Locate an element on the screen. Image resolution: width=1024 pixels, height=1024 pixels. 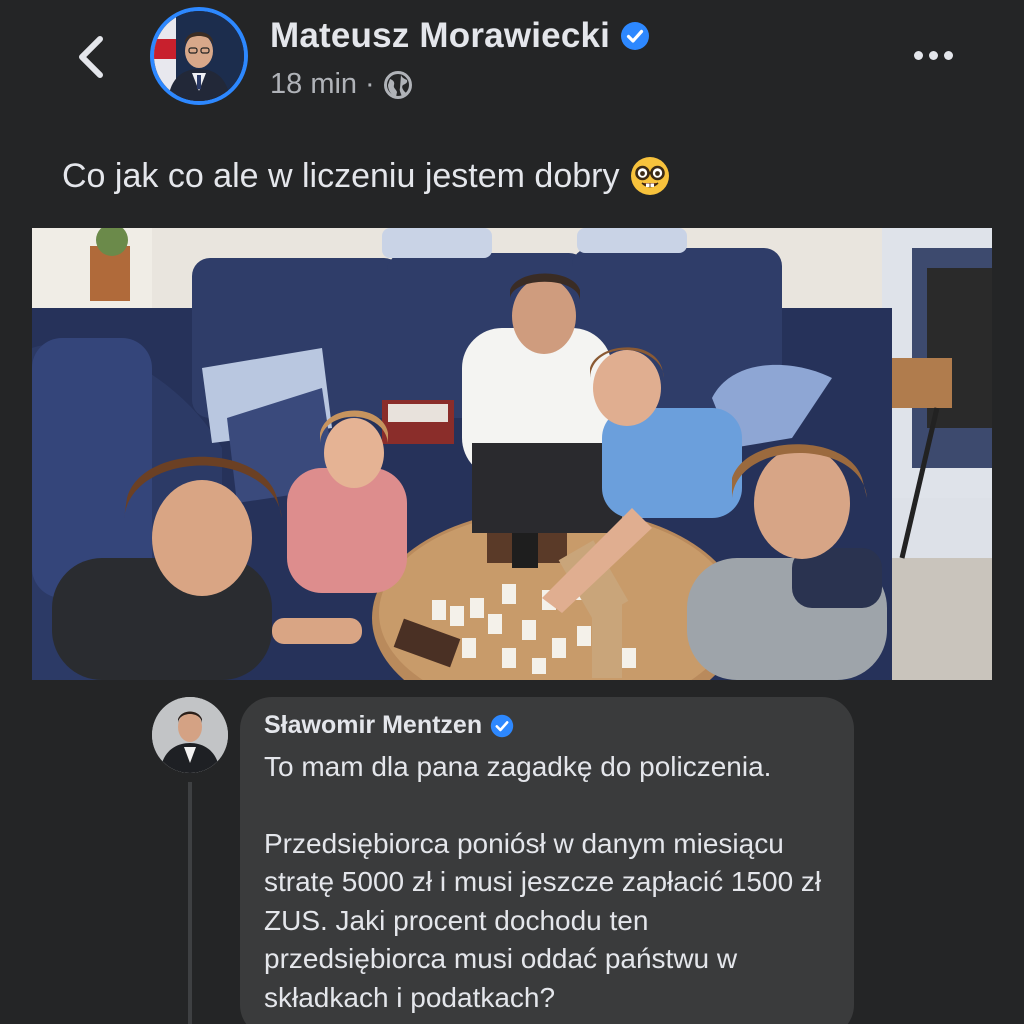
post-time: 18 min is located at coordinates (313, 84).